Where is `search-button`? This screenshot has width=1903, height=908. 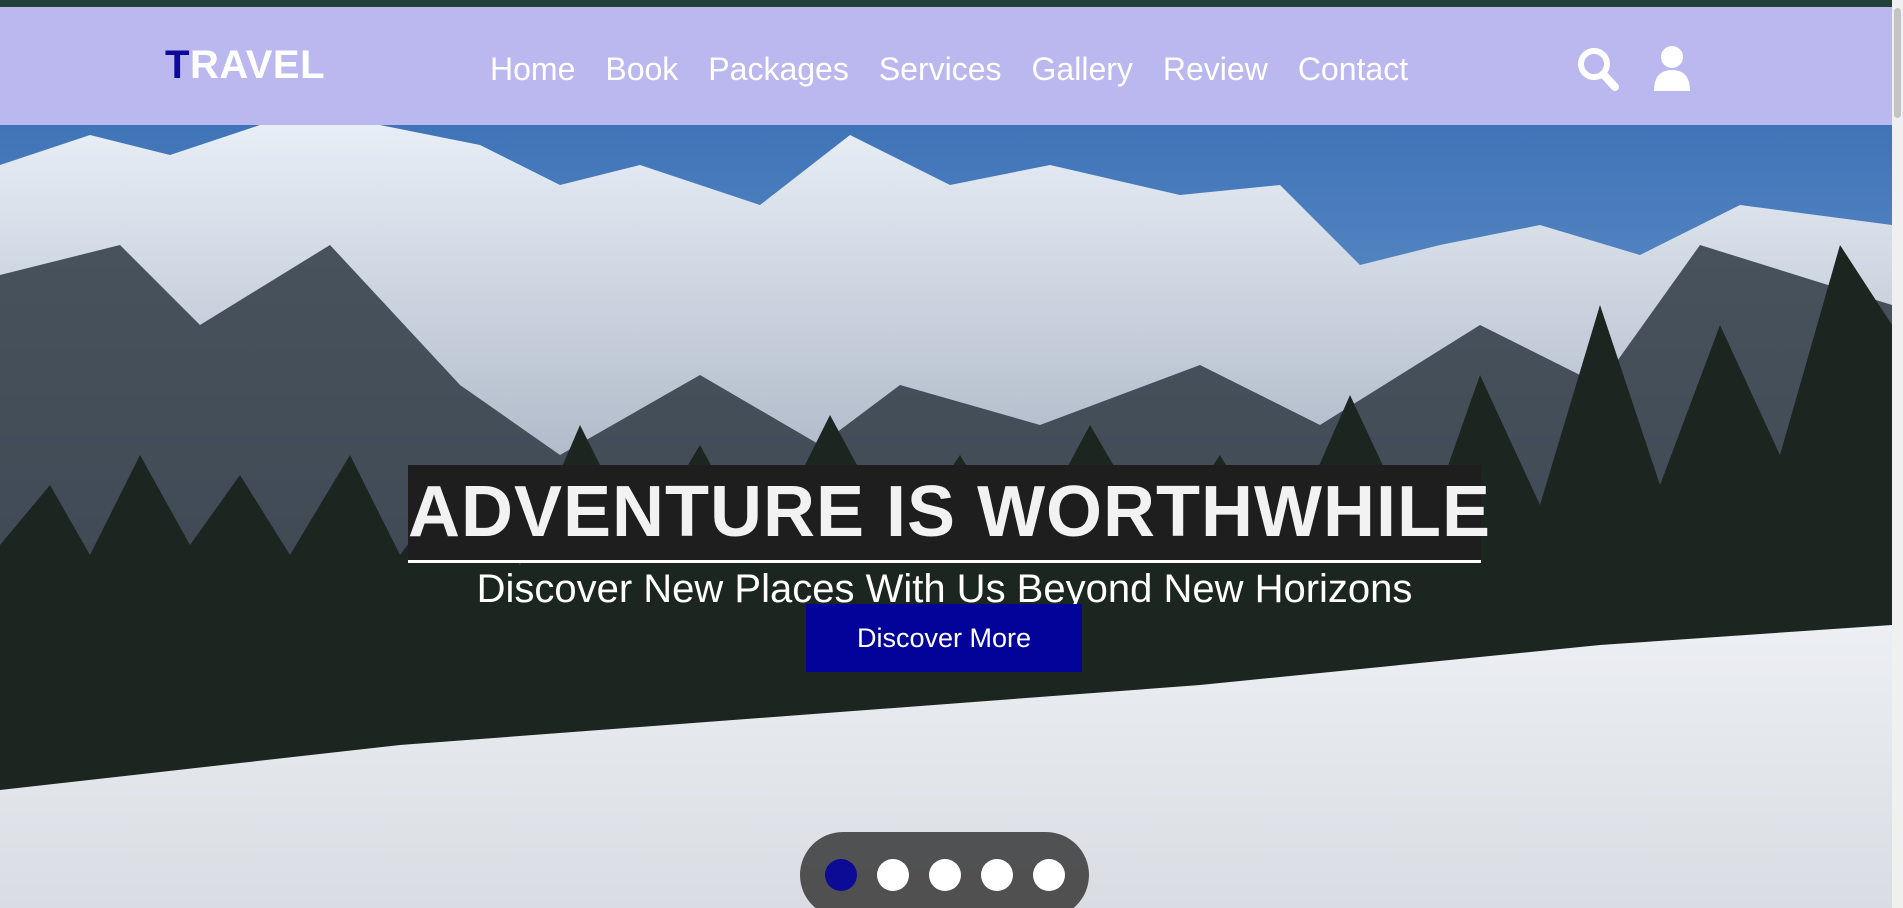
search-button is located at coordinates (1599, 69).